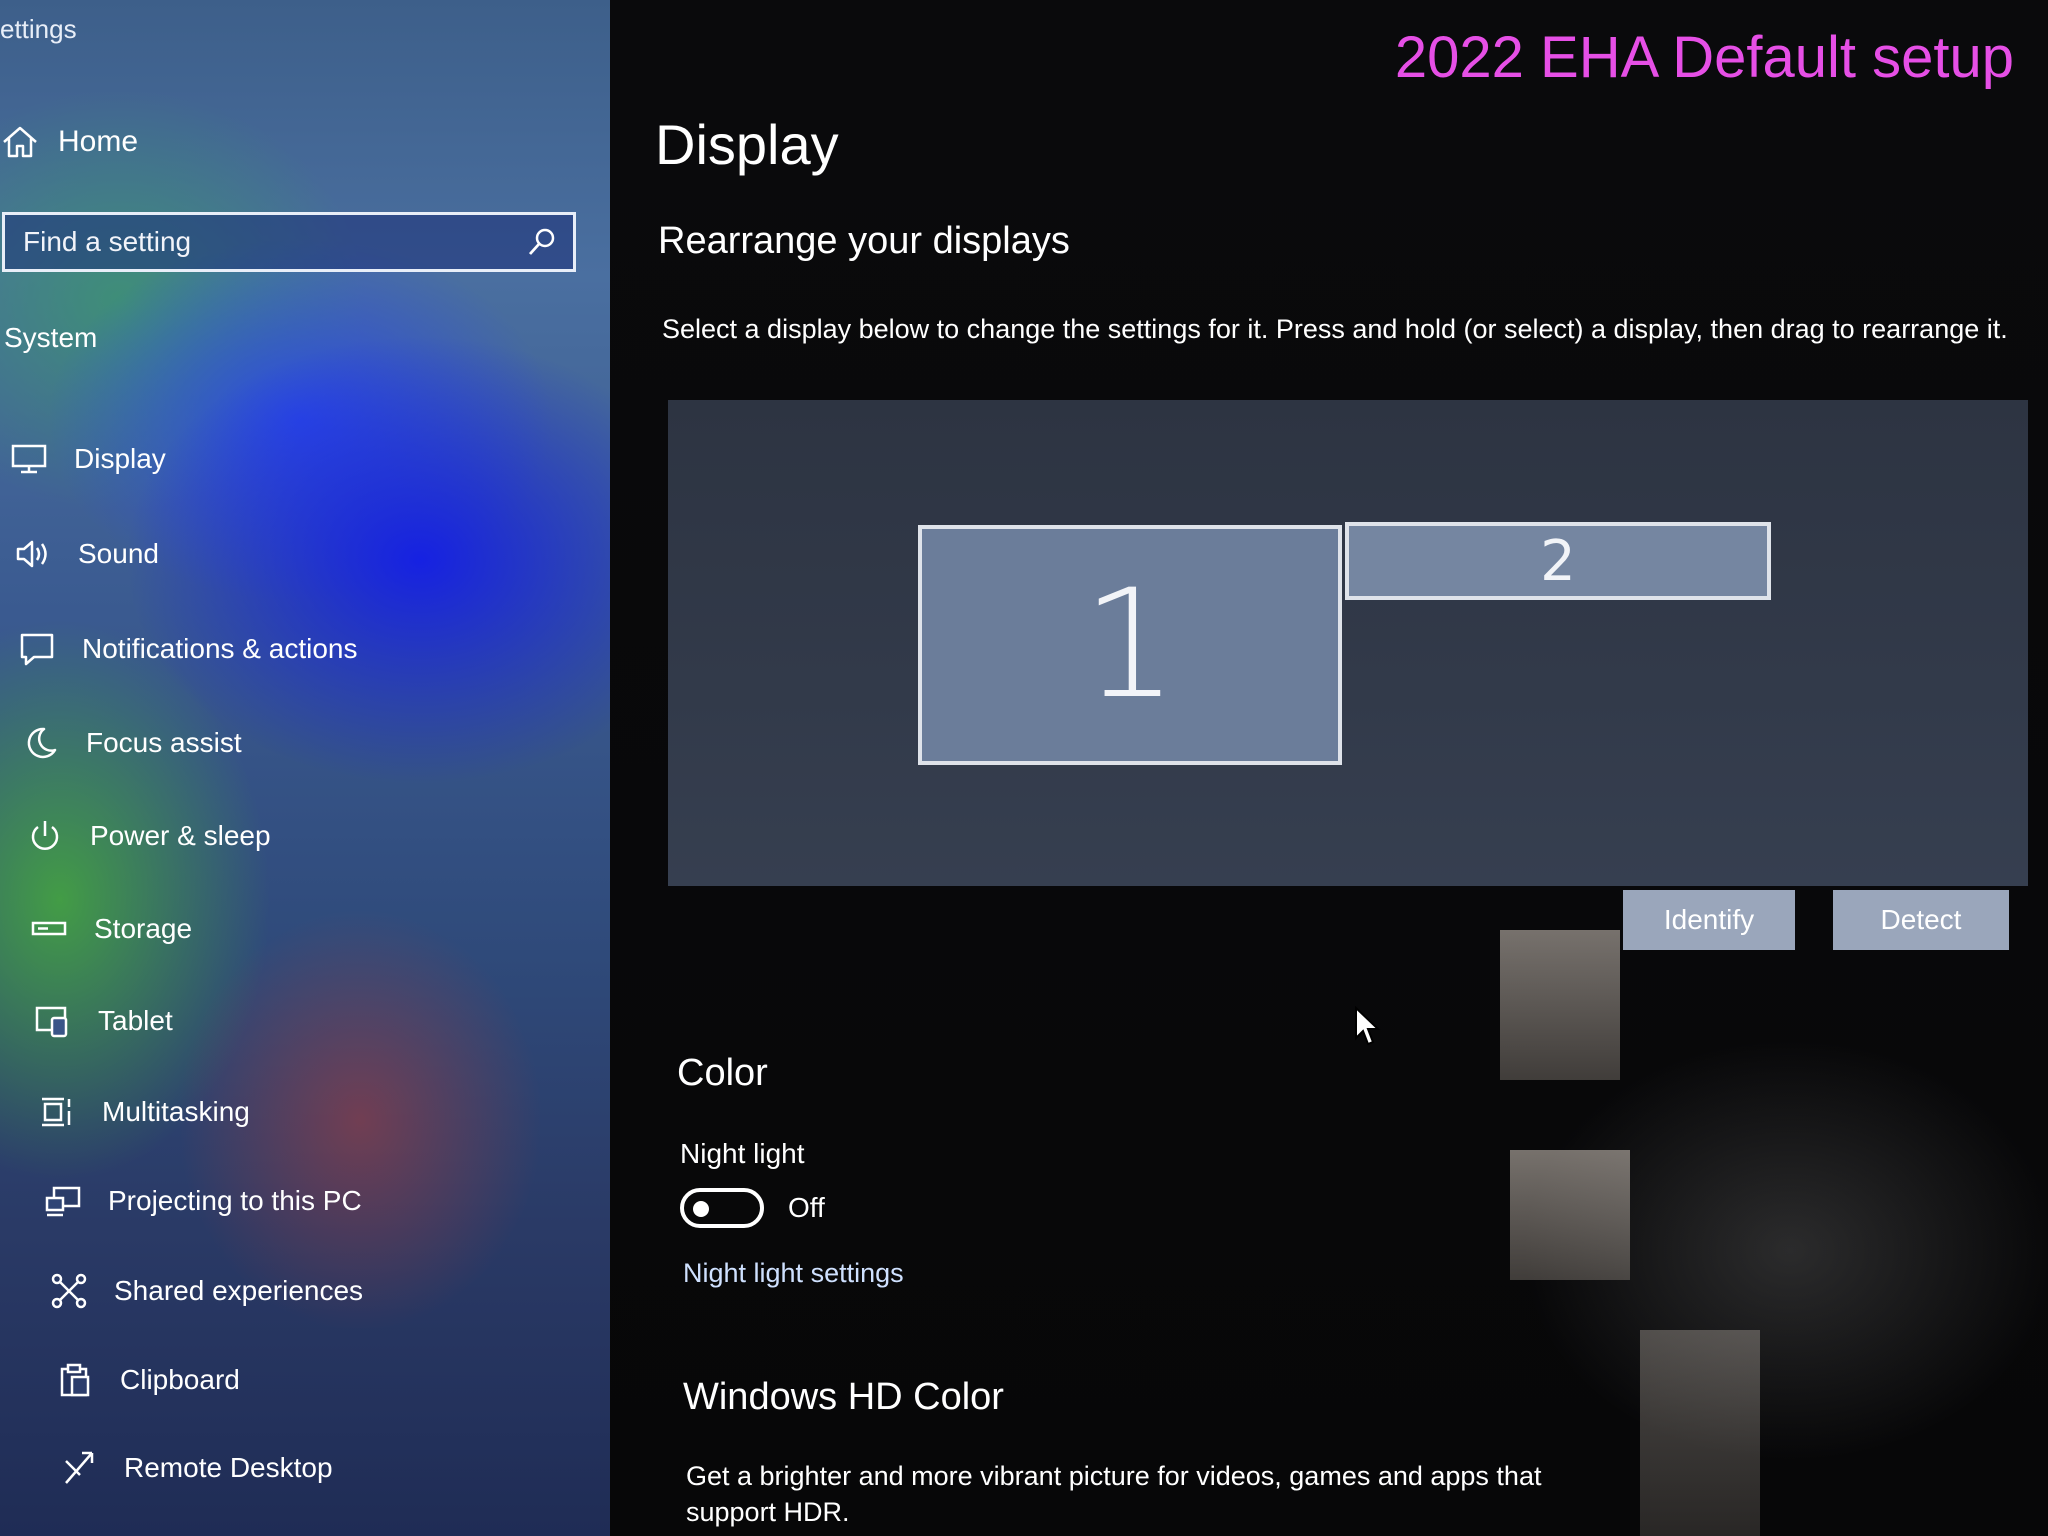  Describe the element at coordinates (864, 241) in the screenshot. I see `rearrange-title: Rearrange your displays` at that location.